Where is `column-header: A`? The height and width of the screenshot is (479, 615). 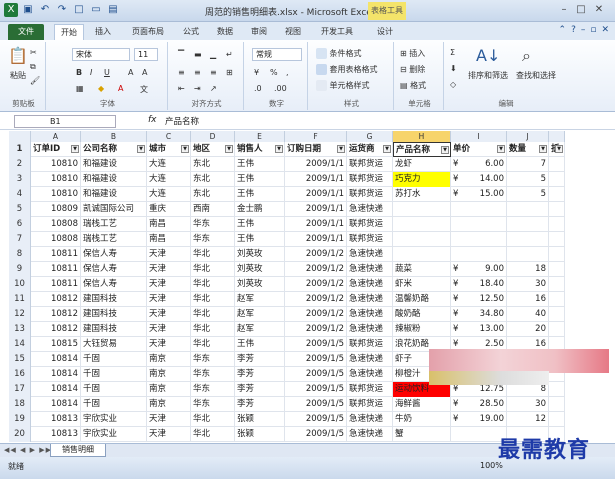
column-header: A is located at coordinates (56, 136).